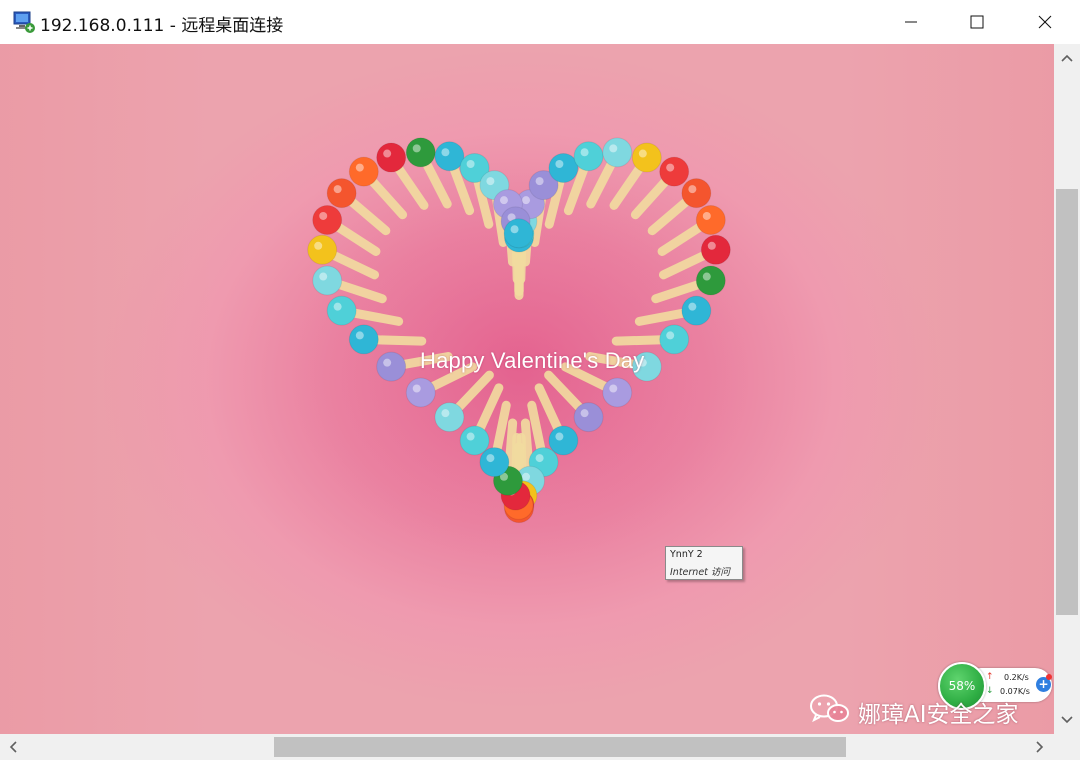  What do you see at coordinates (700, 572) in the screenshot?
I see `tooltip-network-status: Internet 访问` at bounding box center [700, 572].